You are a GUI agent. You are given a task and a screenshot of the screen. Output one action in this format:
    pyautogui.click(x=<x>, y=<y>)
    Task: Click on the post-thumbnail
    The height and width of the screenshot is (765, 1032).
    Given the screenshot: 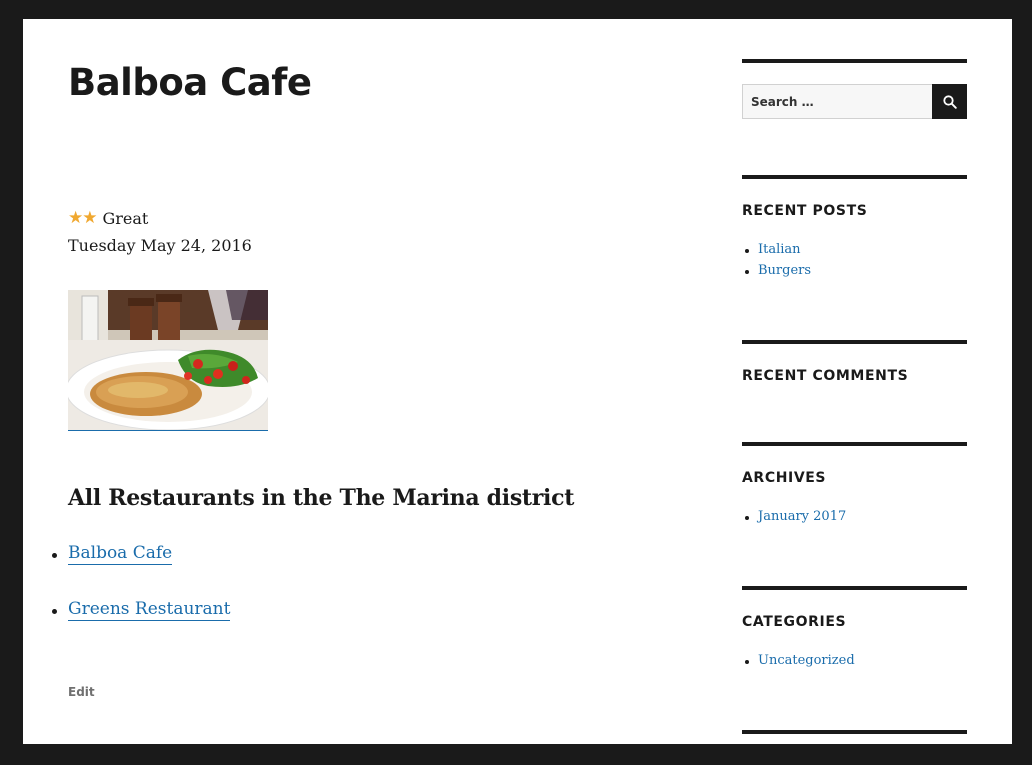 What is the action you would take?
    pyautogui.click(x=168, y=360)
    